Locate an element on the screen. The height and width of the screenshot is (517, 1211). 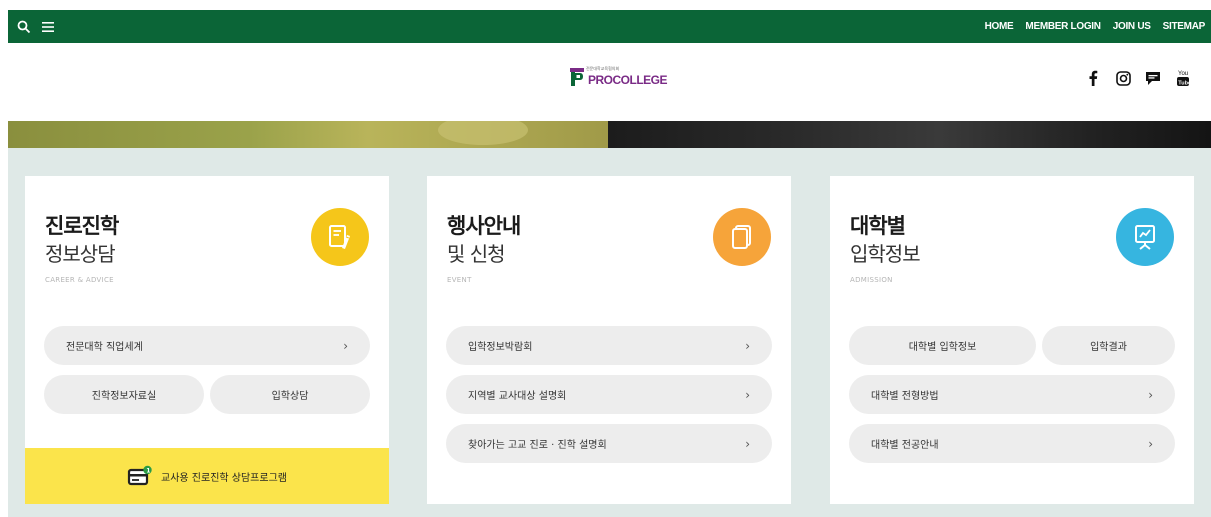
top-nav: HOME MEMBER LOGIN JOIN US SITEMAP is located at coordinates (1095, 26).